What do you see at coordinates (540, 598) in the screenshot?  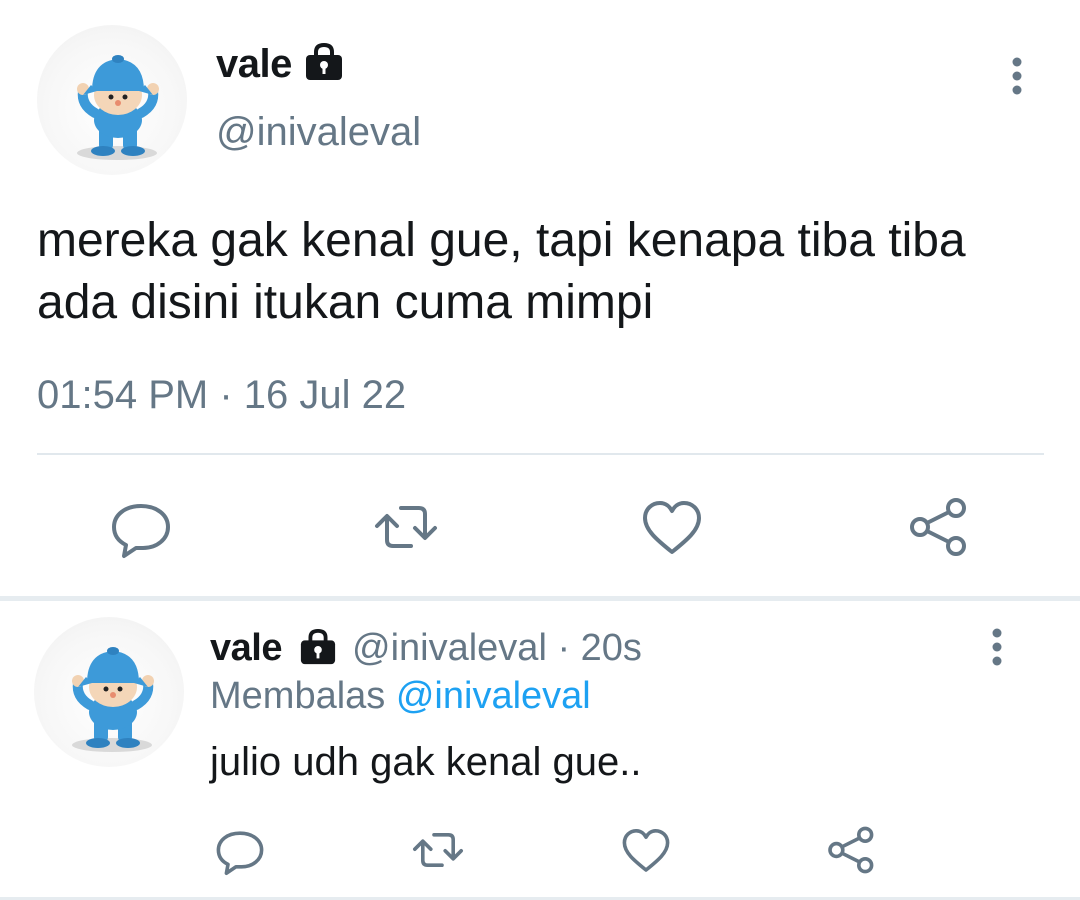 I see `section-divider` at bounding box center [540, 598].